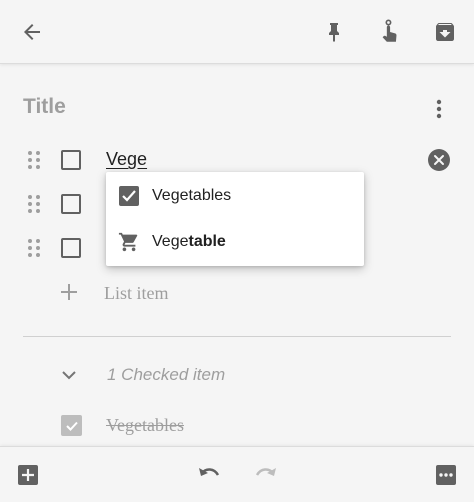 This screenshot has width=474, height=502. I want to click on archive-icon, so click(445, 32).